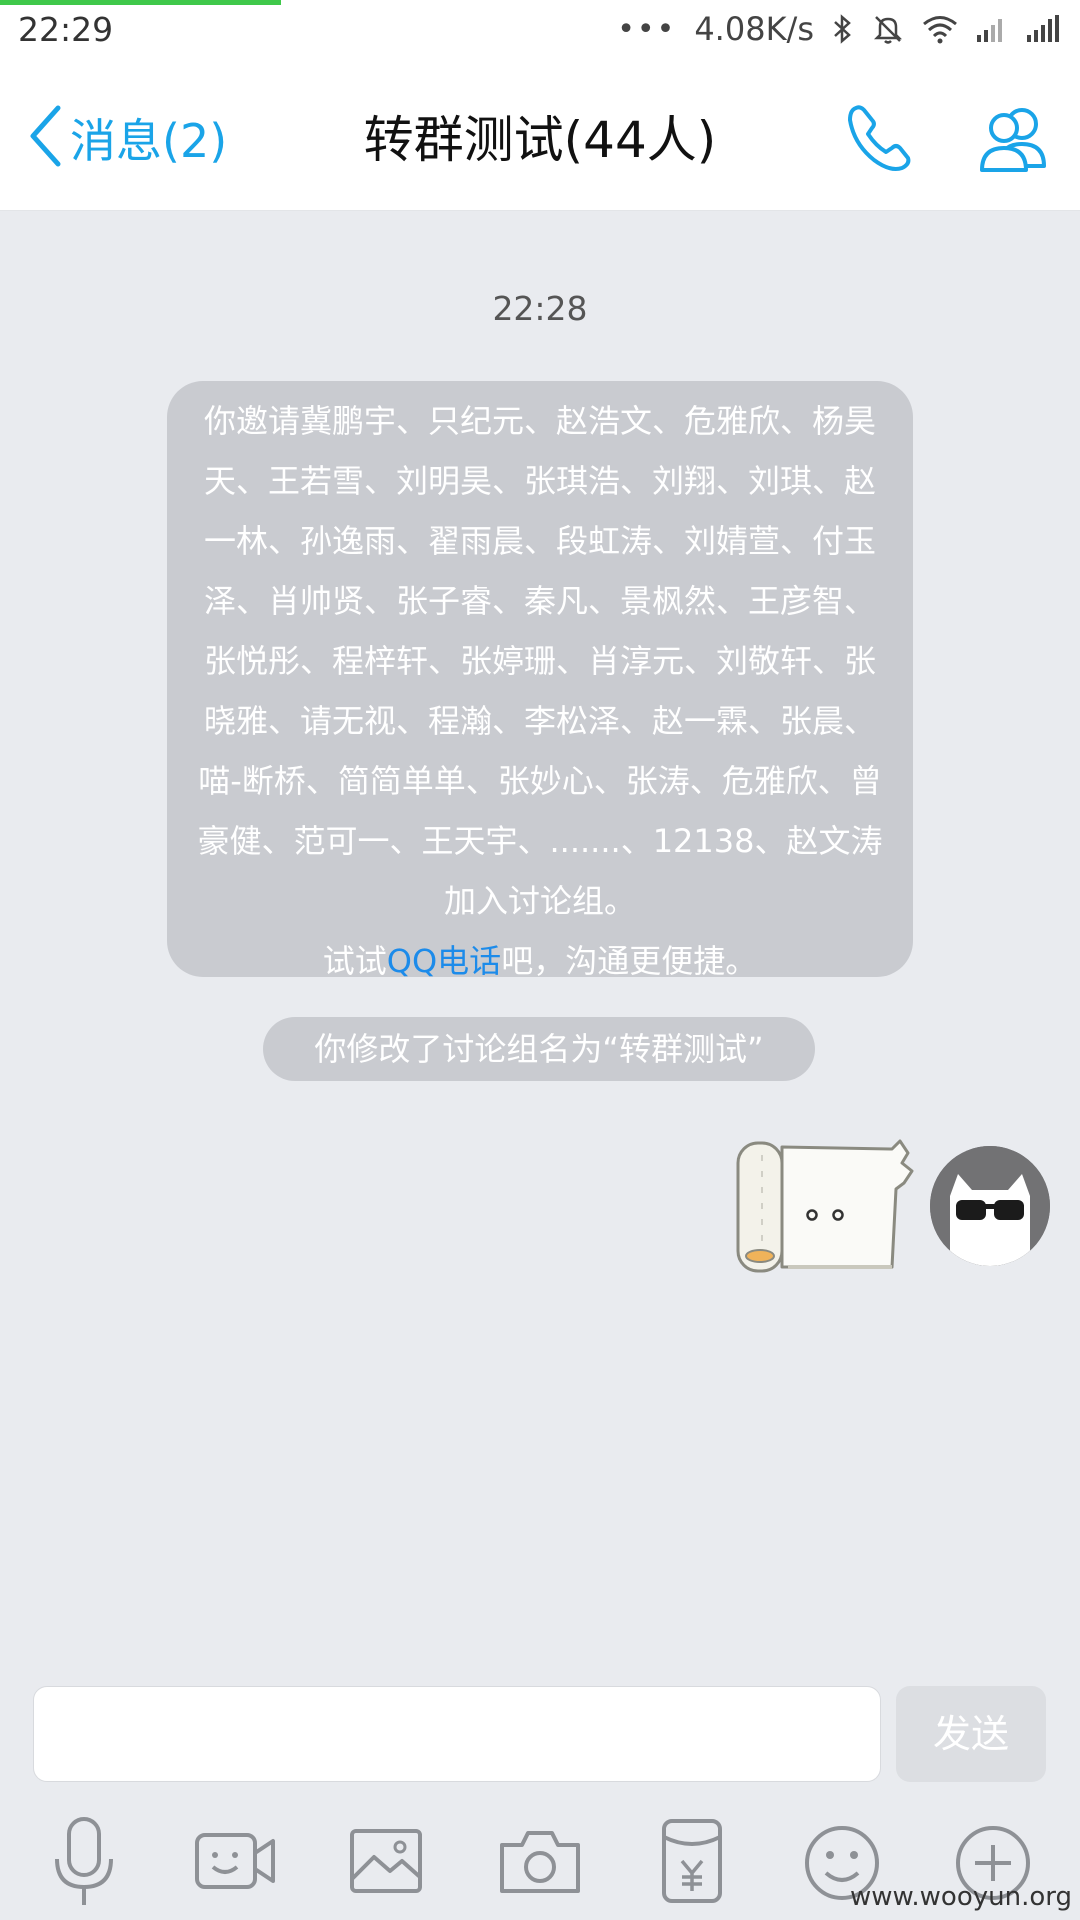  I want to click on wifi-icon, so click(940, 29).